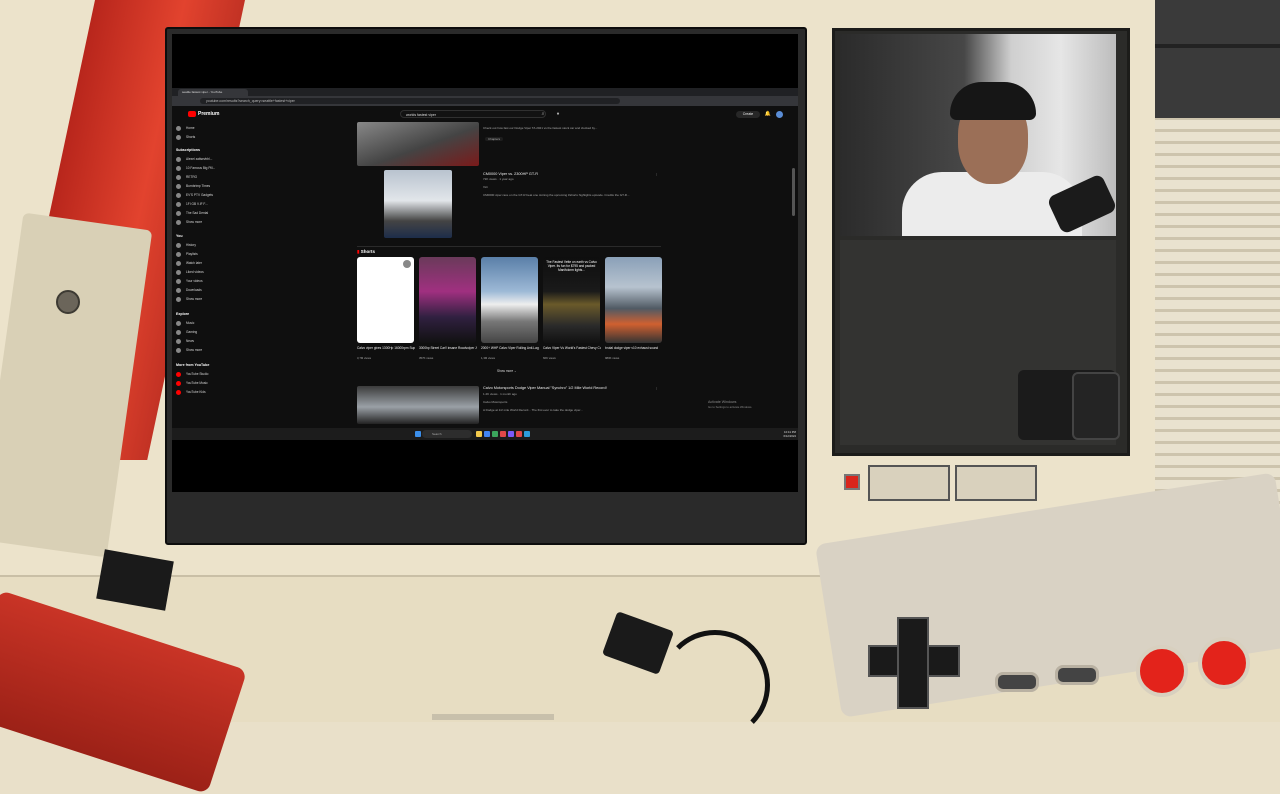 Image resolution: width=1280 pixels, height=794 pixels. What do you see at coordinates (185, 323) in the screenshot?
I see `sidebar-item-music: Music` at bounding box center [185, 323].